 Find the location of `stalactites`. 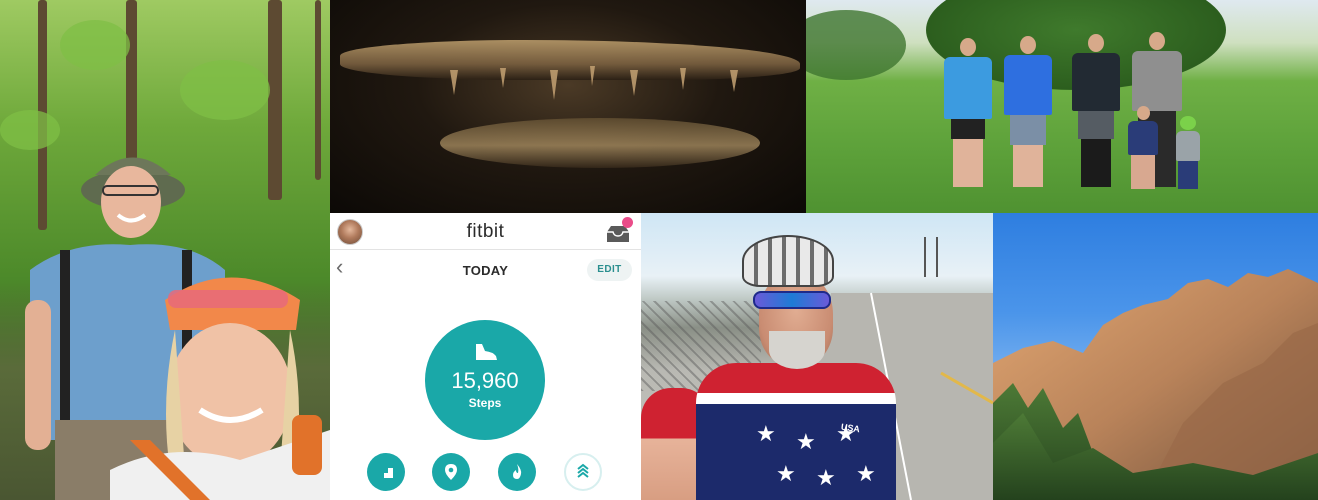

stalactites is located at coordinates (594, 83).